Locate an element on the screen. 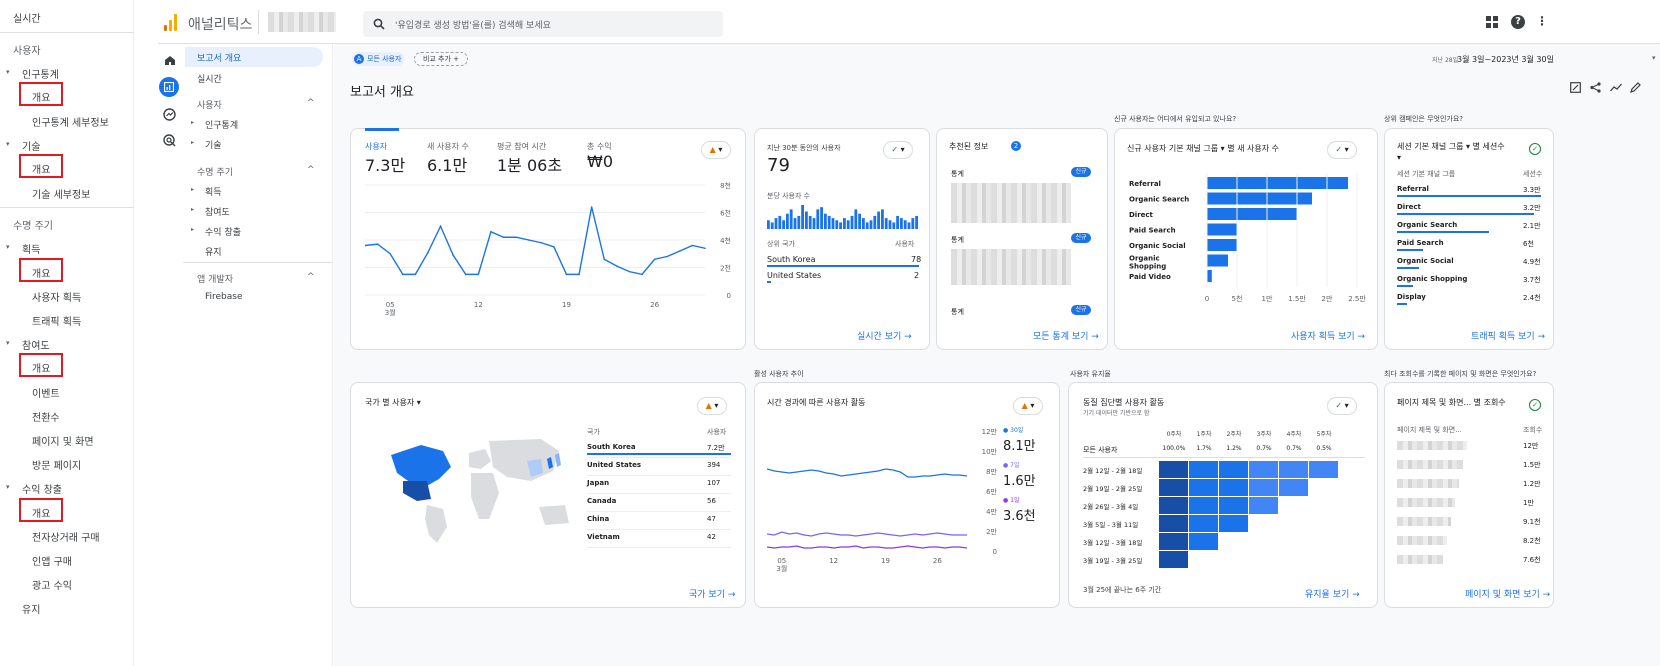  nav-in-app: 인앱 구매 is located at coordinates (52, 560).